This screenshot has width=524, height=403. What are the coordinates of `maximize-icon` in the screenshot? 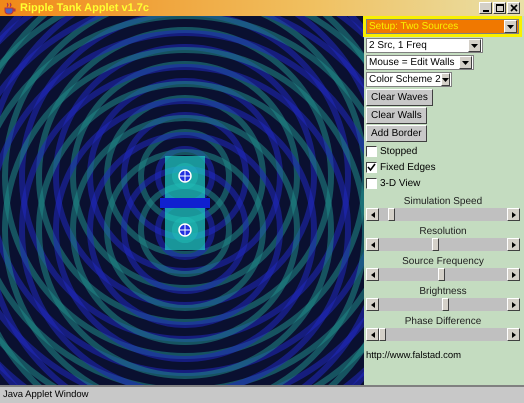 It's located at (500, 8).